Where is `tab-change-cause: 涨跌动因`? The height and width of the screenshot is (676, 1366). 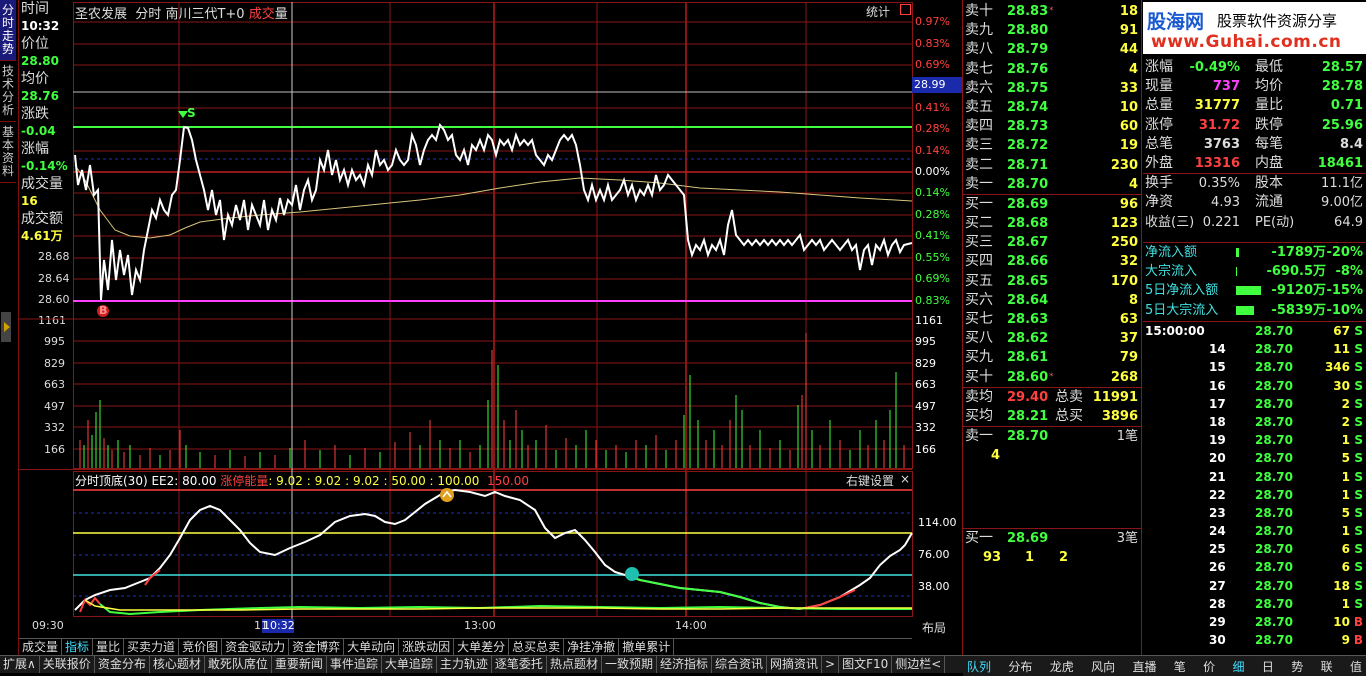 tab-change-cause: 涨跌动因 is located at coordinates (427, 647).